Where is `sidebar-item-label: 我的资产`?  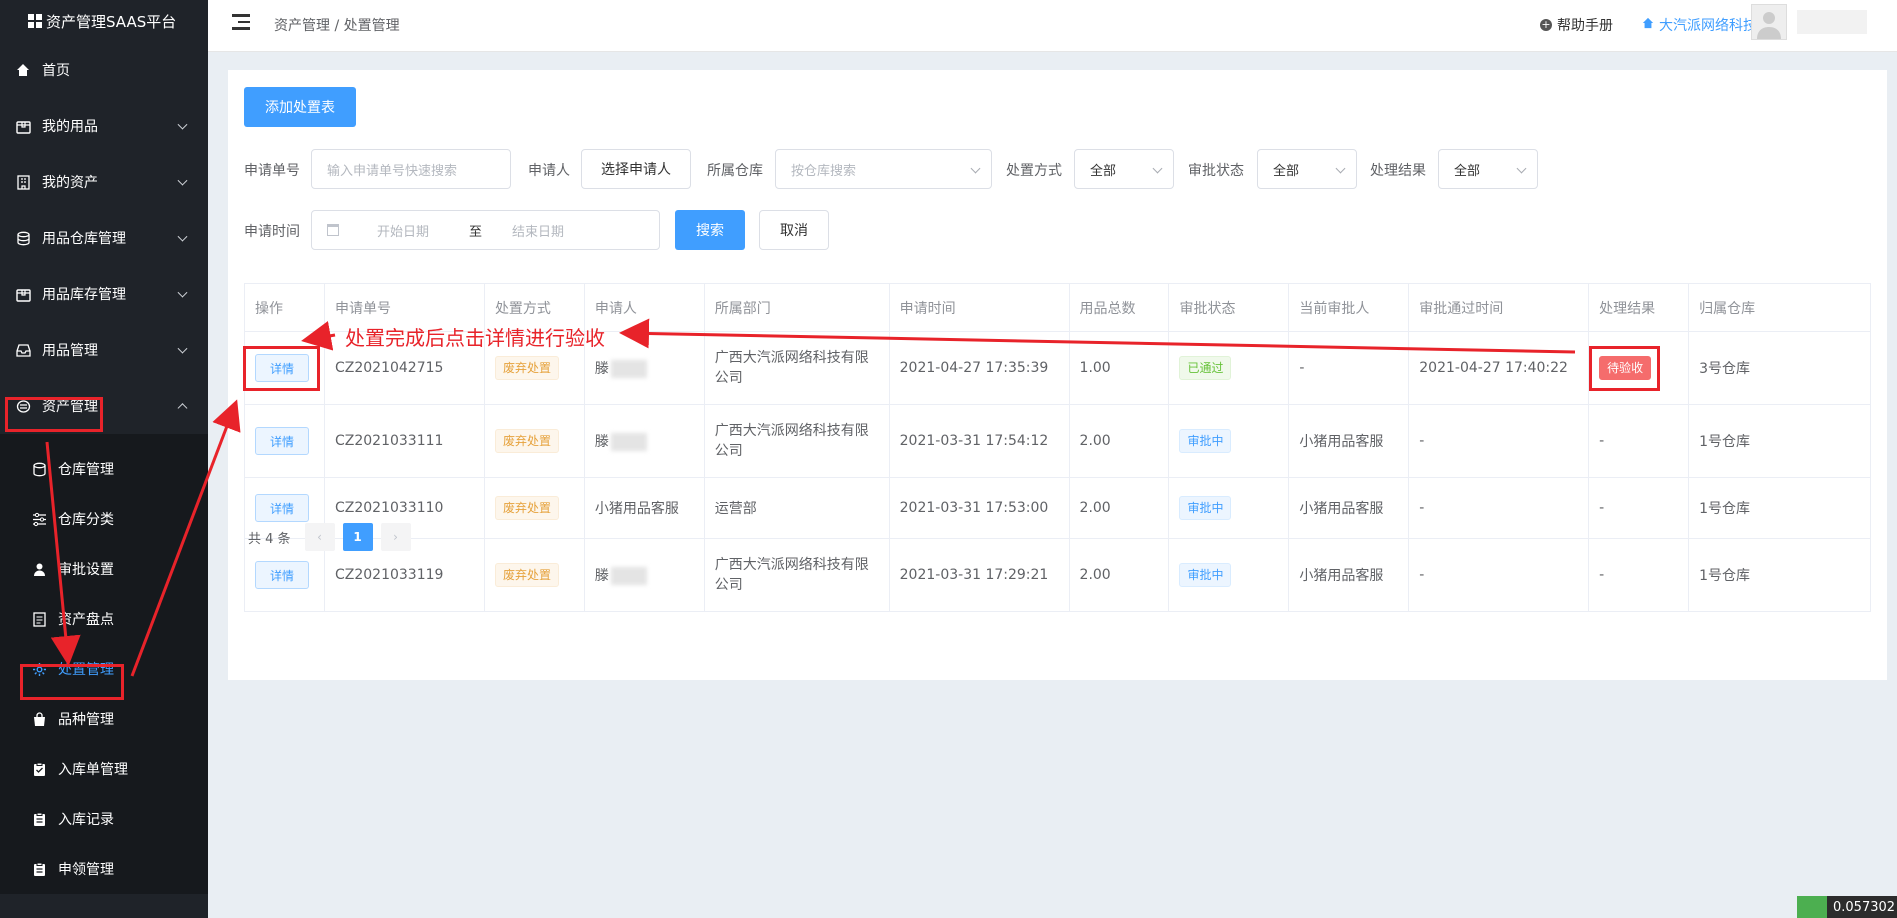 sidebar-item-label: 我的资产 is located at coordinates (70, 183).